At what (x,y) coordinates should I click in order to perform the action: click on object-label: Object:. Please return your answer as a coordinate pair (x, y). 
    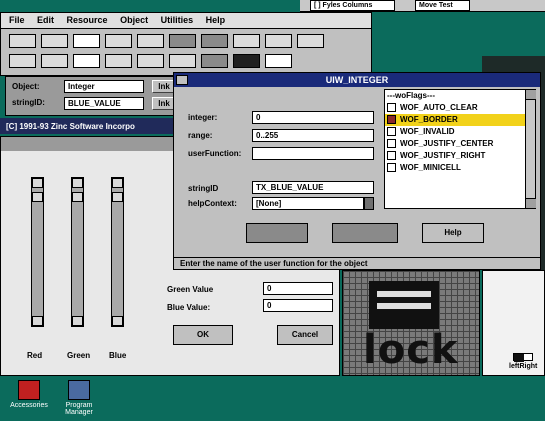
    Looking at the image, I should click on (26, 86).